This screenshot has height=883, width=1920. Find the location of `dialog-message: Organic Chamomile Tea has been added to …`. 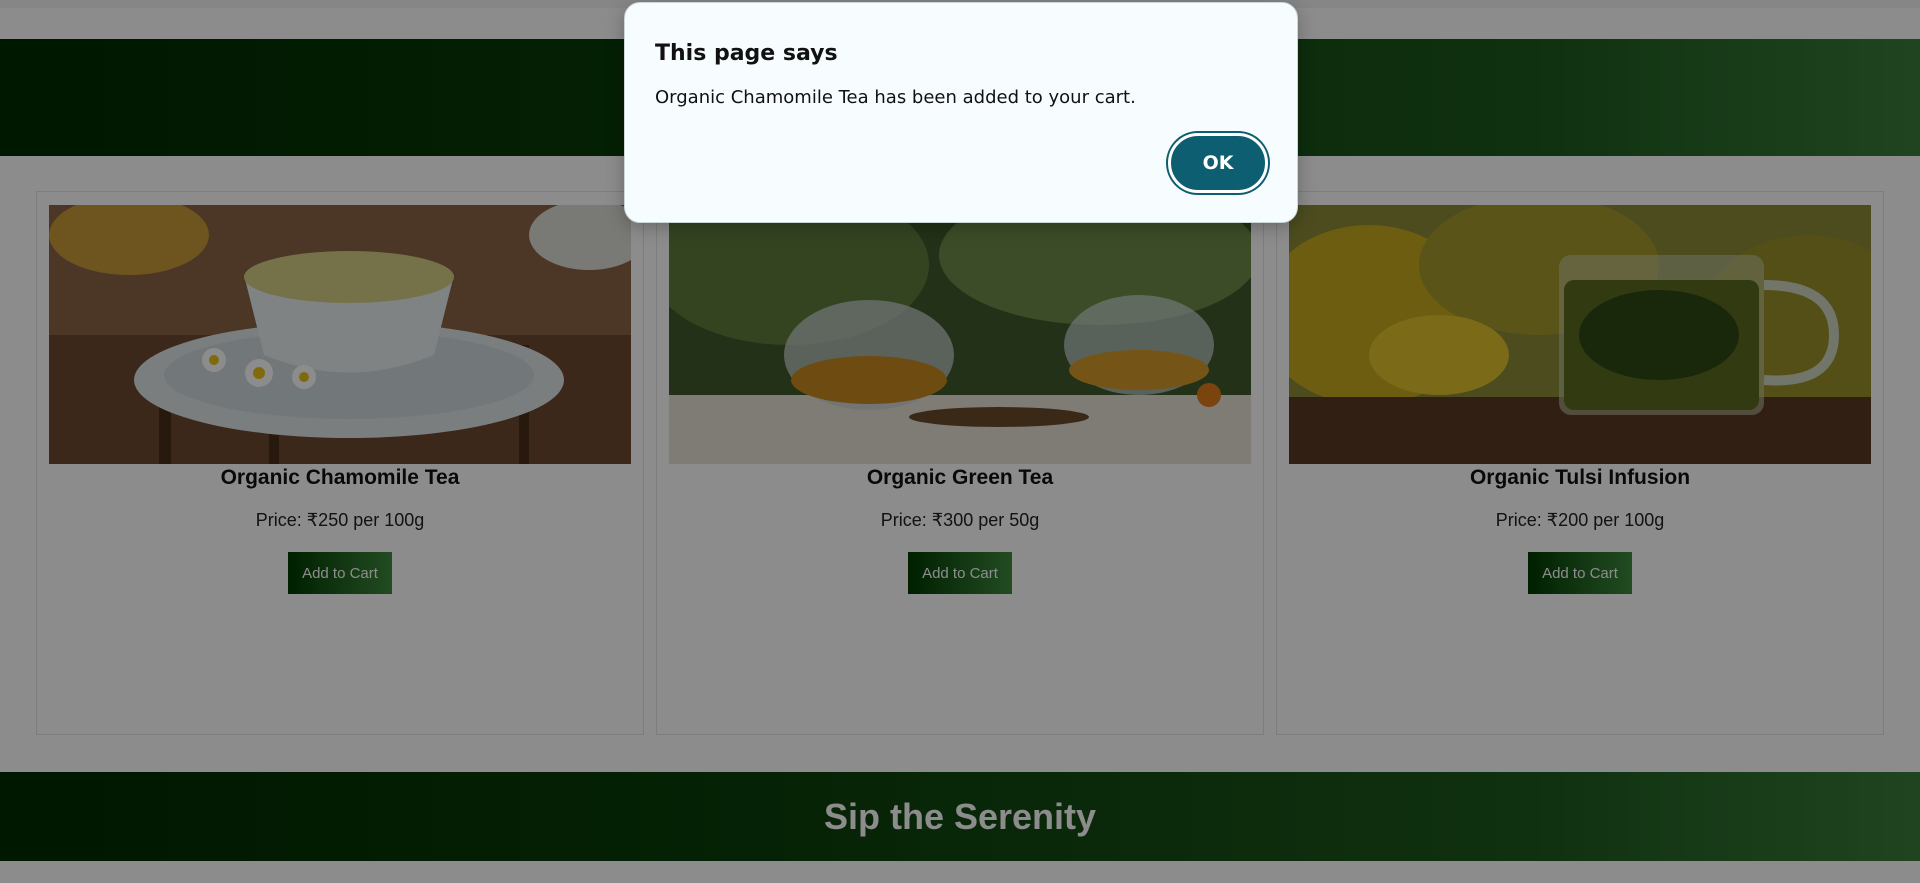

dialog-message: Organic Chamomile Tea has been added to … is located at coordinates (895, 97).